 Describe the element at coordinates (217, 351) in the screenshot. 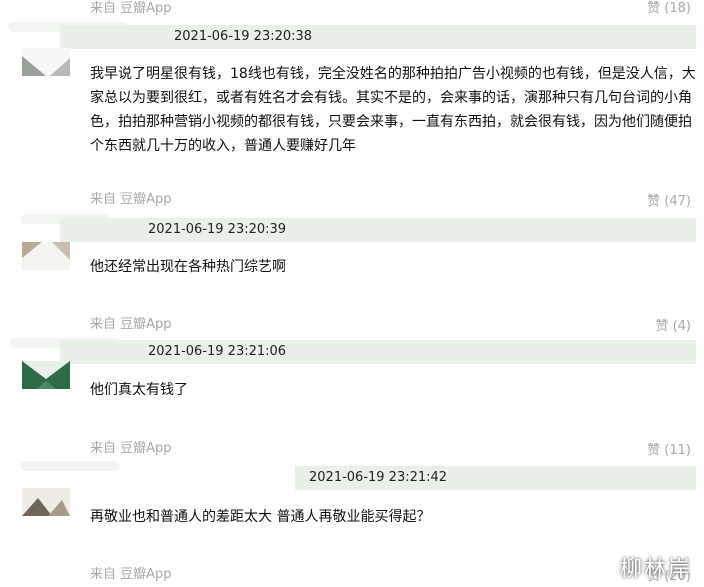

I see `comment-timestamp: 2021-06-19 23:21:06` at that location.